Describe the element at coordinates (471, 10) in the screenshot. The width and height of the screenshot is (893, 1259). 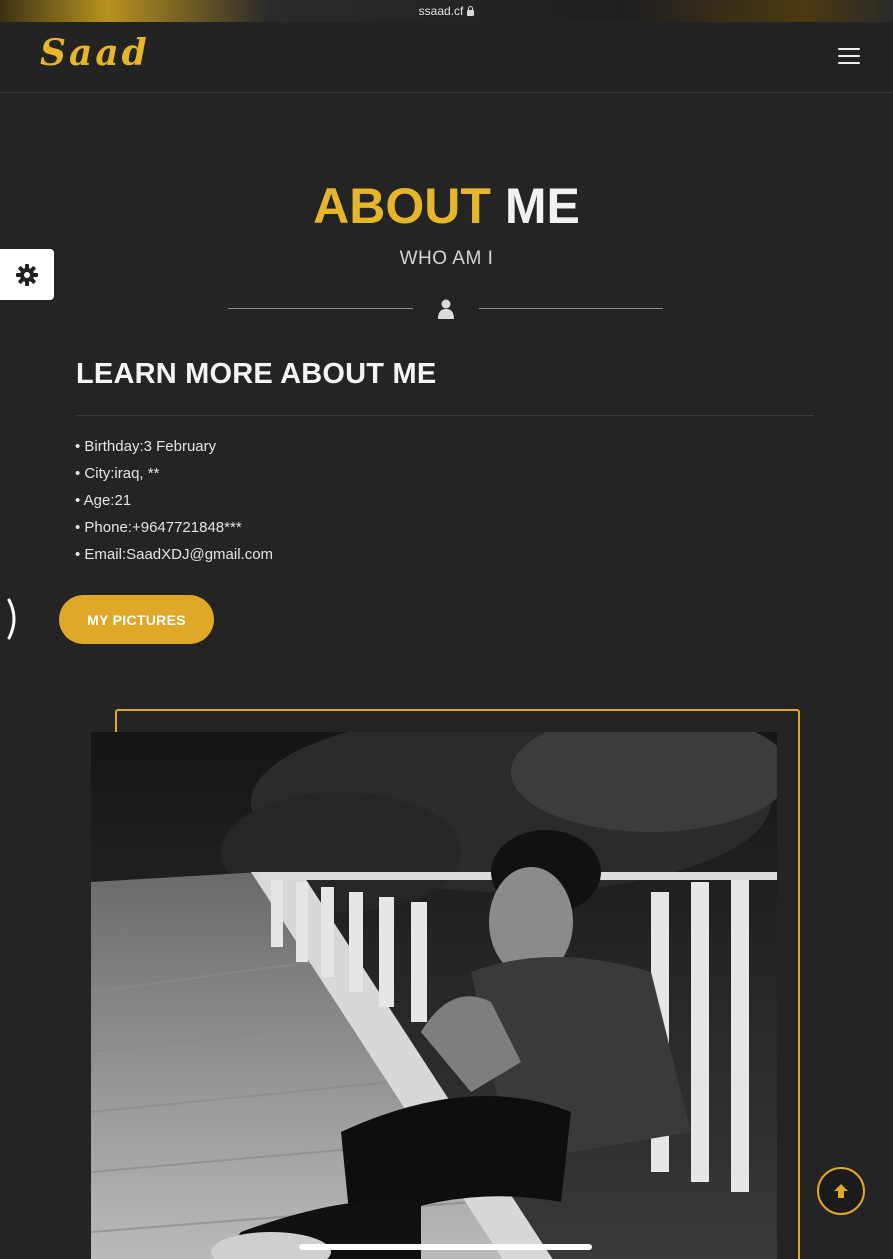
I see `lock-icon` at that location.